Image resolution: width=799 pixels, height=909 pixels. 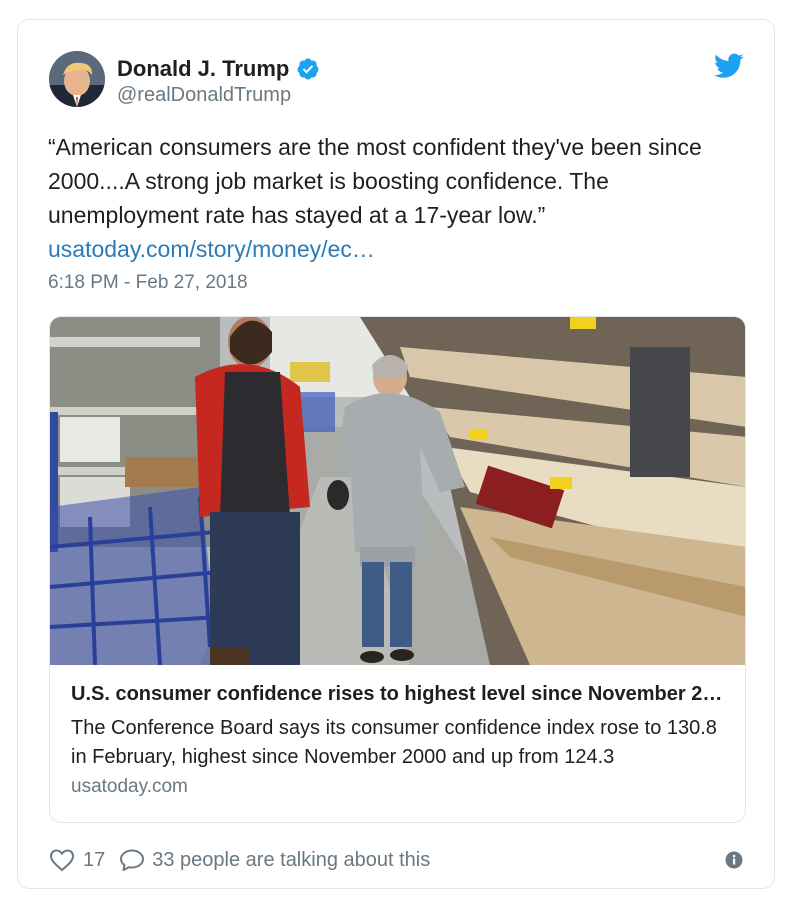 I want to click on info-icon, so click(x=734, y=860).